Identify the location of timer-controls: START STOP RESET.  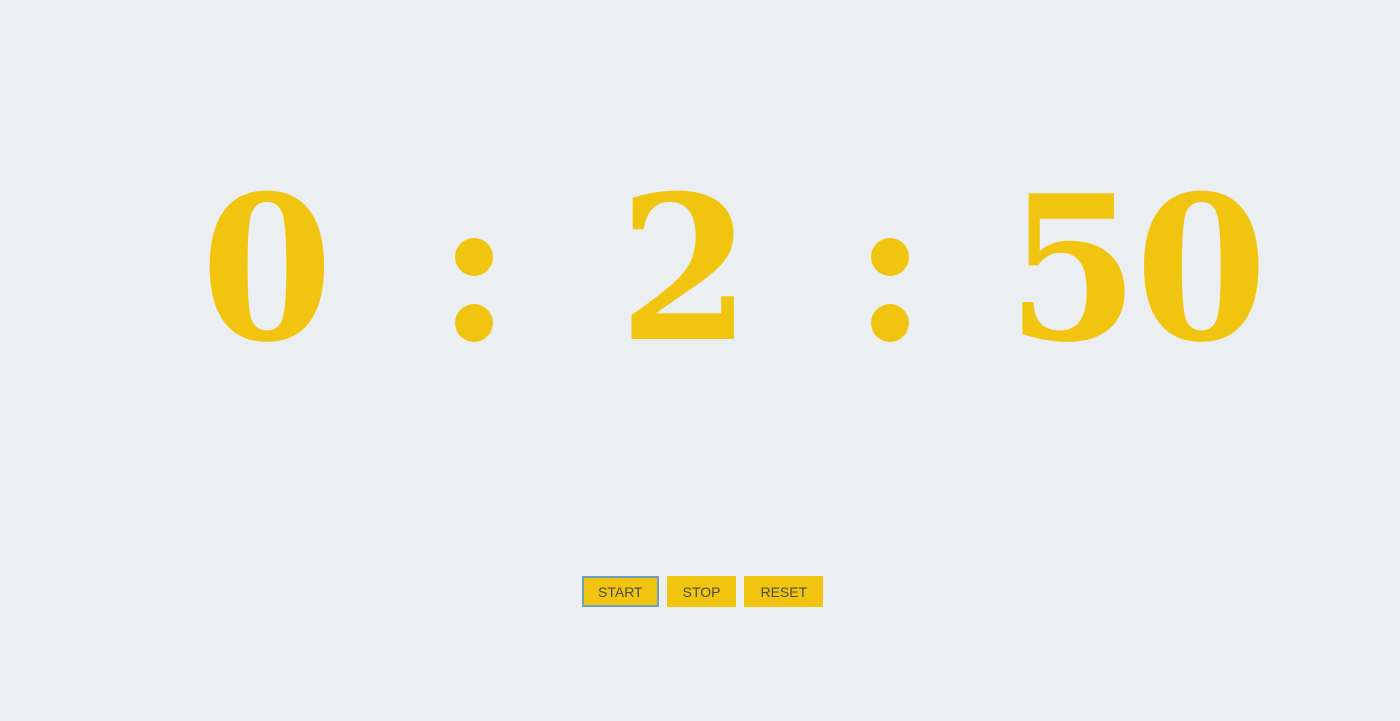
(703, 591).